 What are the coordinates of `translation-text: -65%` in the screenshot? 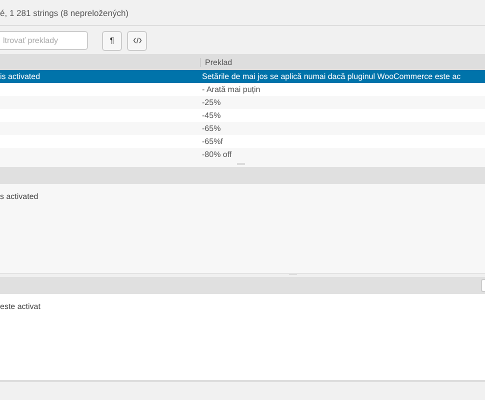 It's located at (211, 128).